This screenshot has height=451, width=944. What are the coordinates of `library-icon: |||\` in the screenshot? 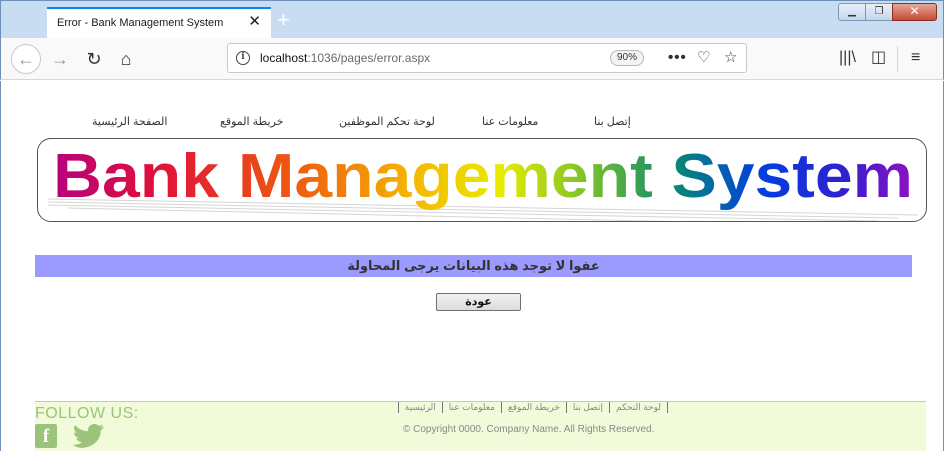 It's located at (847, 58).